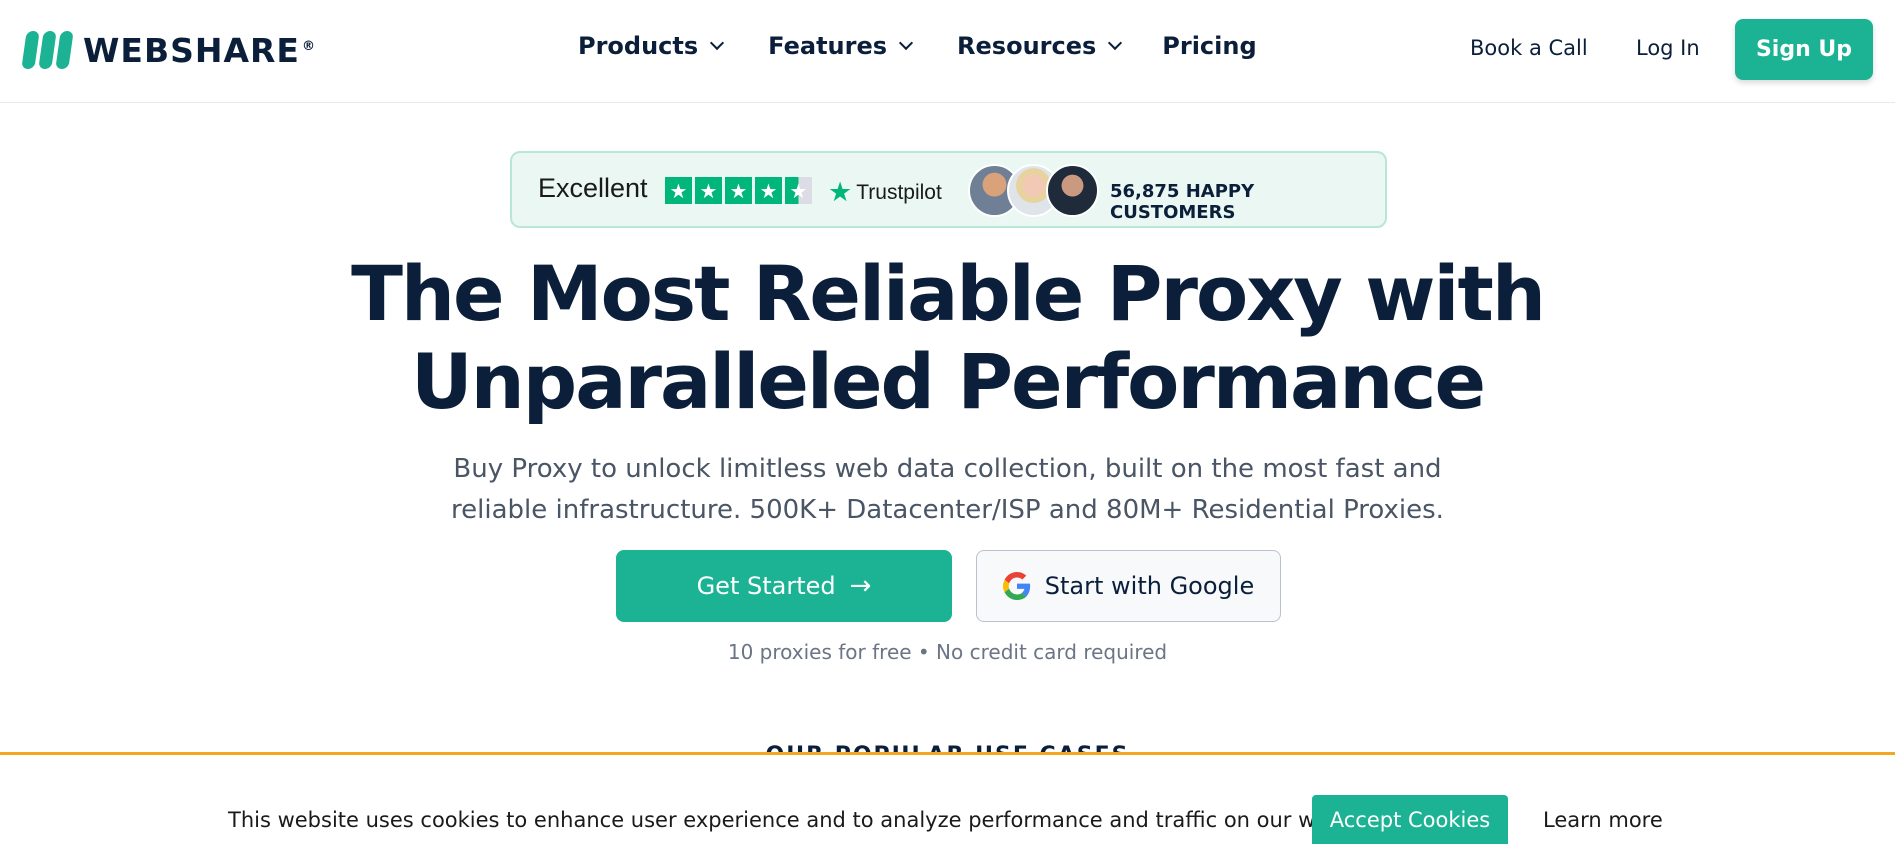 The height and width of the screenshot is (844, 1895). Describe the element at coordinates (593, 188) in the screenshot. I see `rating-label: Excellent` at that location.